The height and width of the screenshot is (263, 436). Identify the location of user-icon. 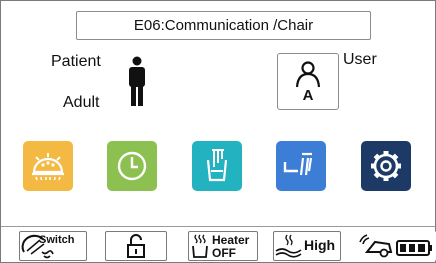
(308, 74).